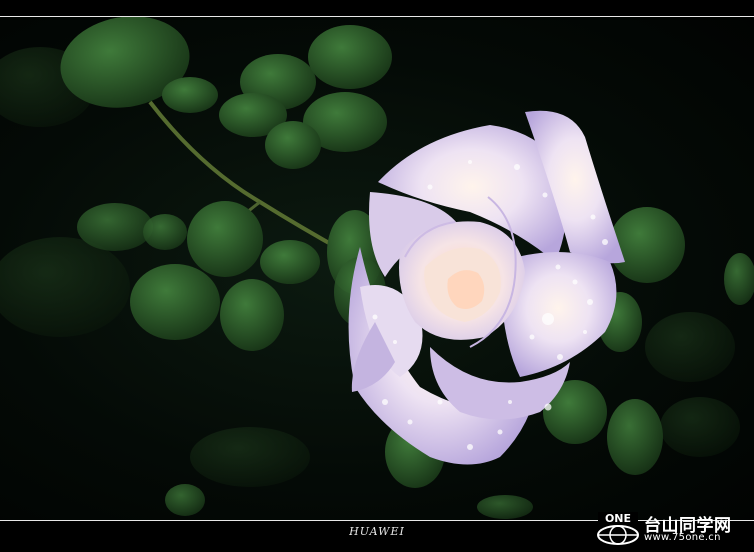 The height and width of the screenshot is (552, 754). Describe the element at coordinates (672, 528) in the screenshot. I see `site-watermark: ONE 台山同学网 www.75one.cn` at that location.